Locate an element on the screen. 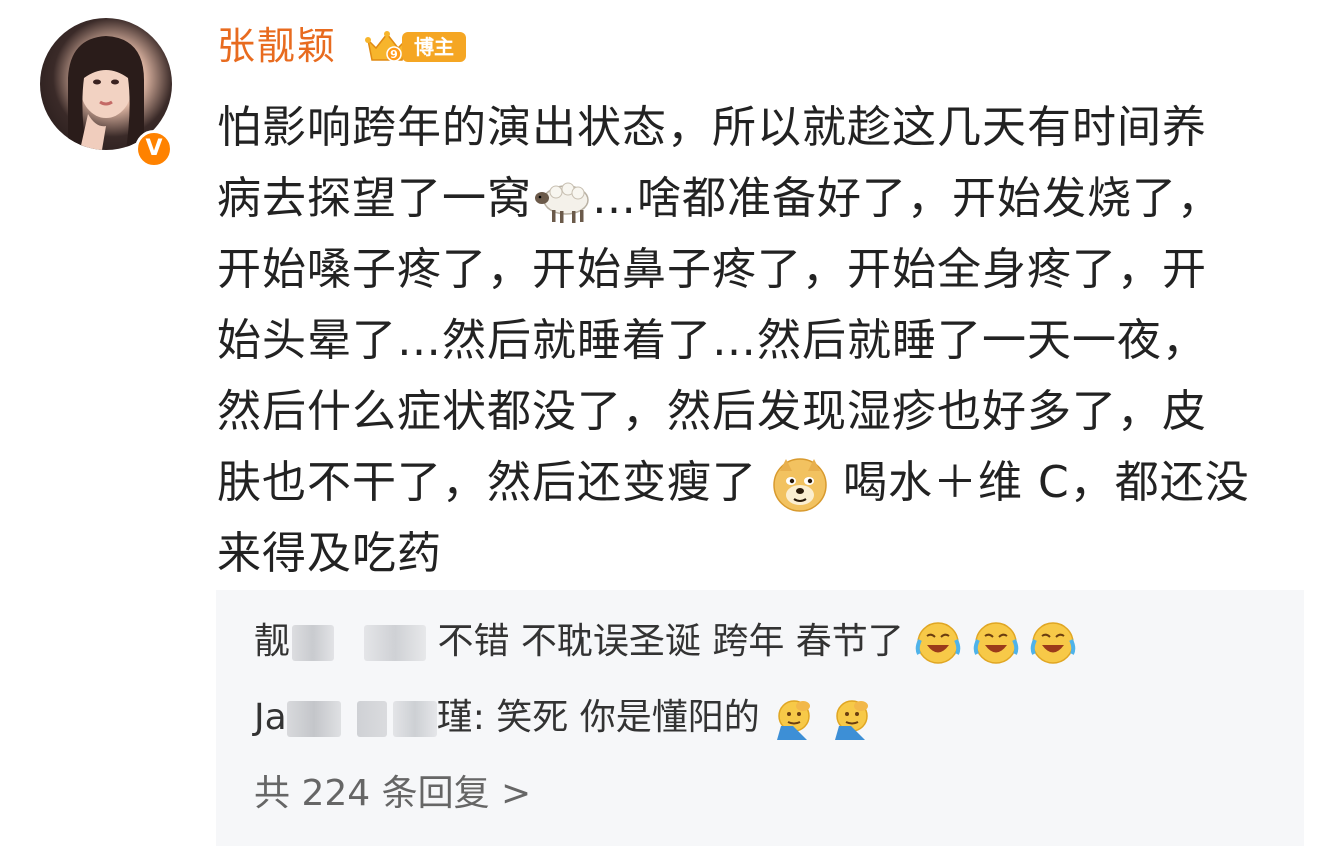 The width and height of the screenshot is (1340, 860). doge-icon is located at coordinates (800, 485).